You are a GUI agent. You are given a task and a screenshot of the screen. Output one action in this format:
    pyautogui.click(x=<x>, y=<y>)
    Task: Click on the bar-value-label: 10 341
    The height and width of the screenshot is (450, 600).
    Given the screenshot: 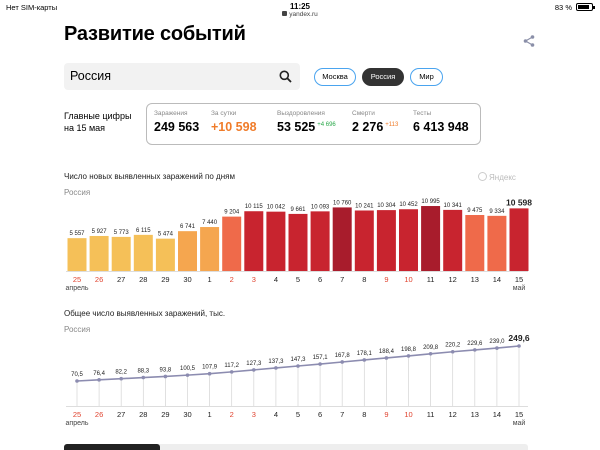 What is the action you would take?
    pyautogui.click(x=453, y=206)
    